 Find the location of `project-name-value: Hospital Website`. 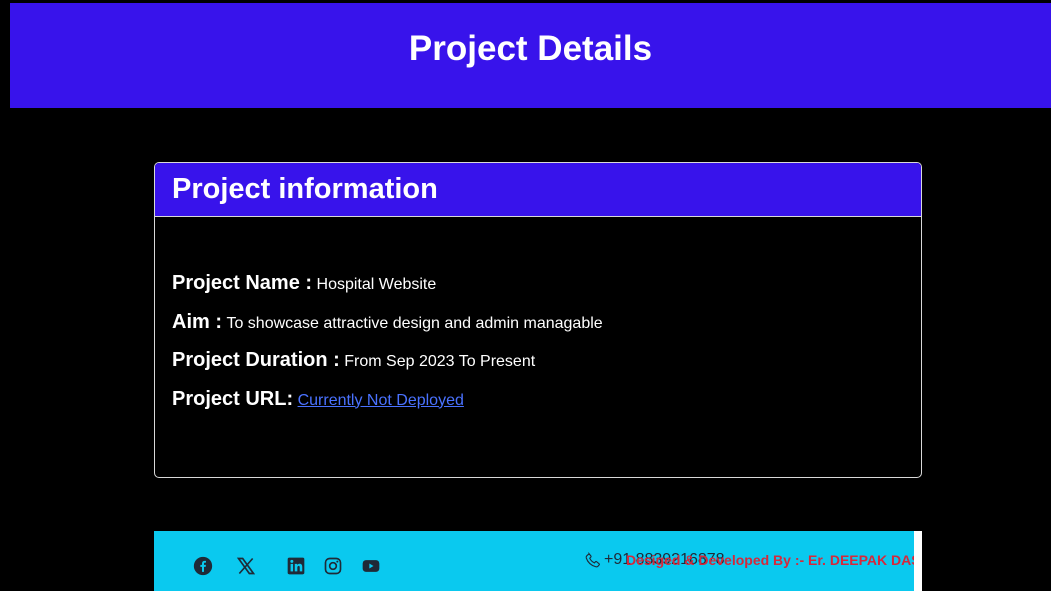

project-name-value: Hospital Website is located at coordinates (376, 284).